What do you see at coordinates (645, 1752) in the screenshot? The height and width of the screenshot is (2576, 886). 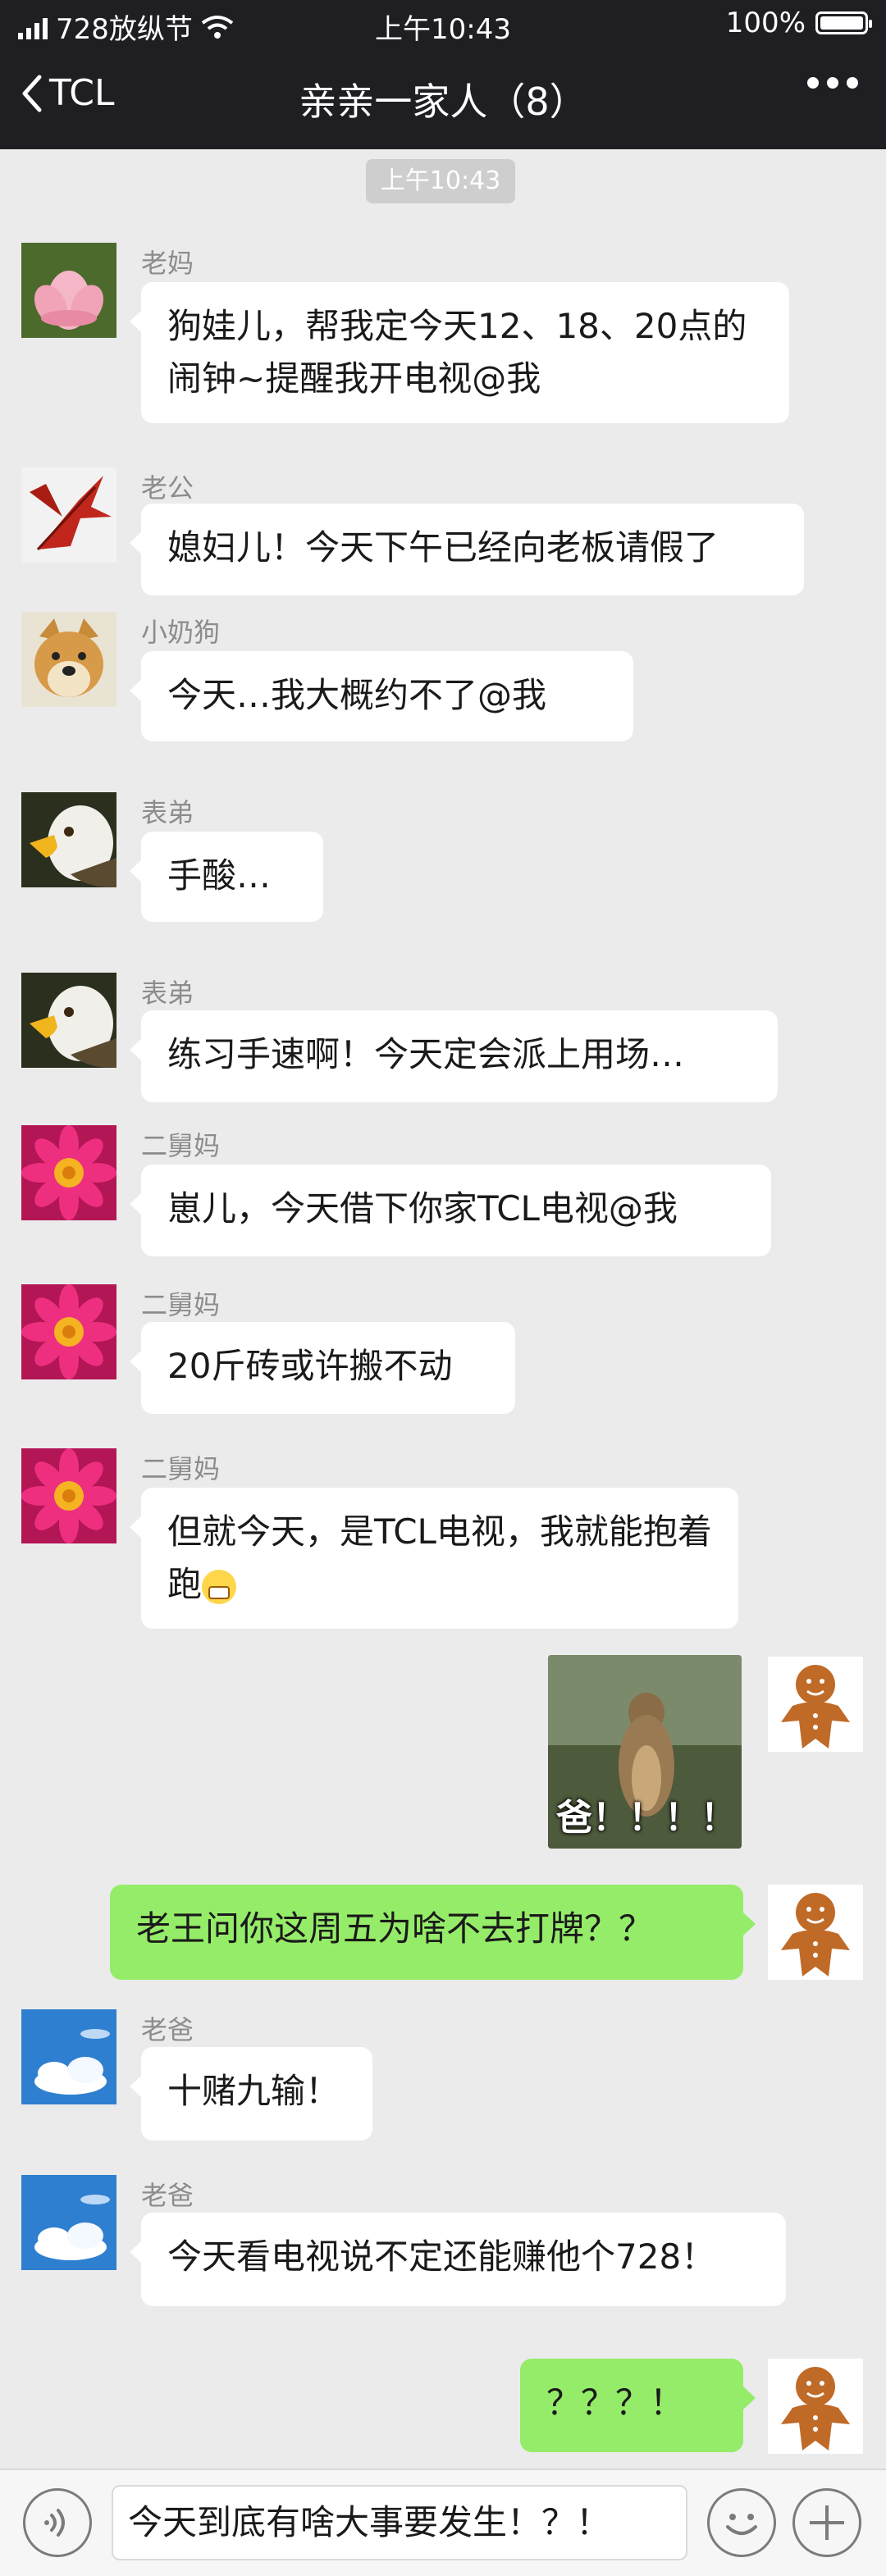 I see `sticker-image: 爸！！！！` at bounding box center [645, 1752].